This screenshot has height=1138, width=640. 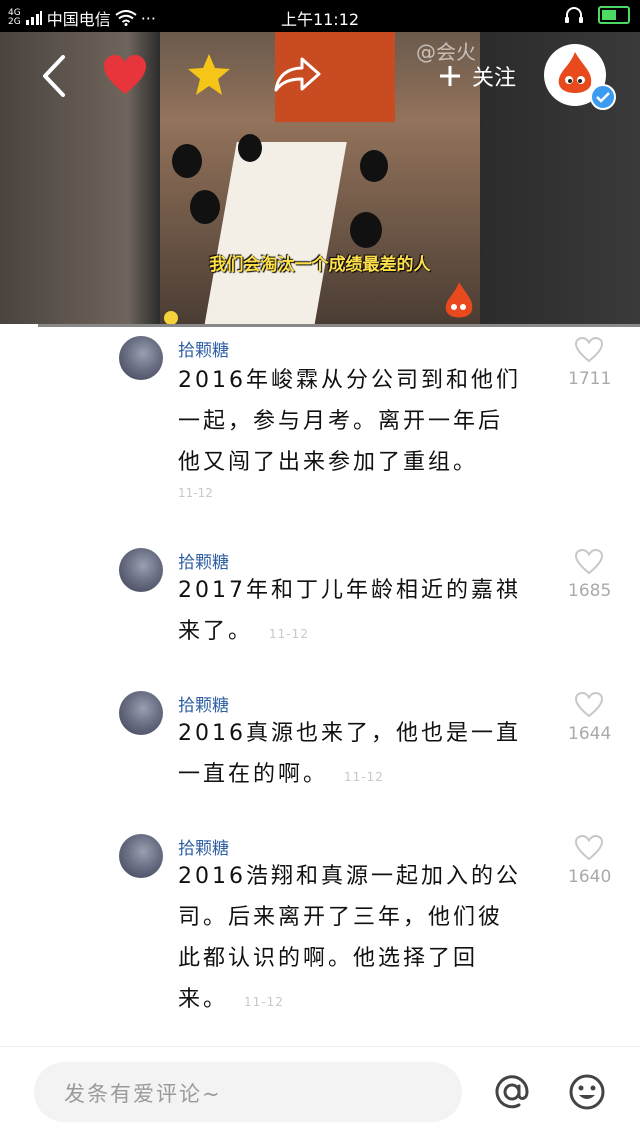 I want to click on comment-like-button: 1685, so click(x=590, y=574).